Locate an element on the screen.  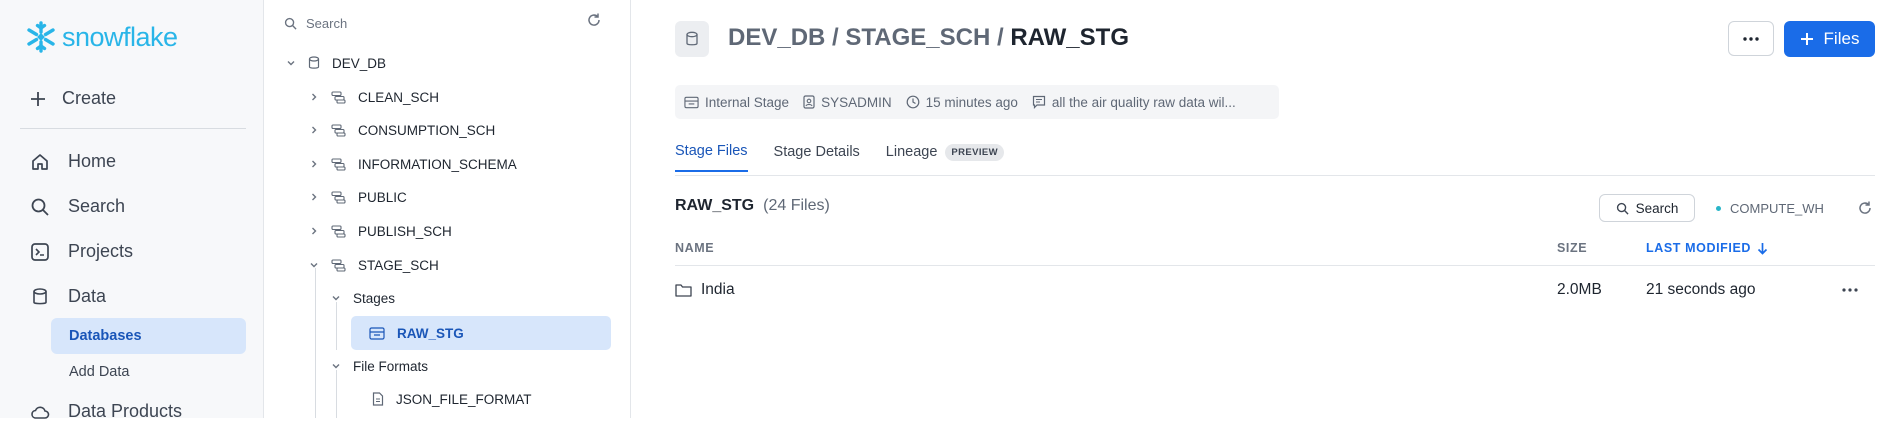
tab-label: Stage Files is located at coordinates (711, 151).